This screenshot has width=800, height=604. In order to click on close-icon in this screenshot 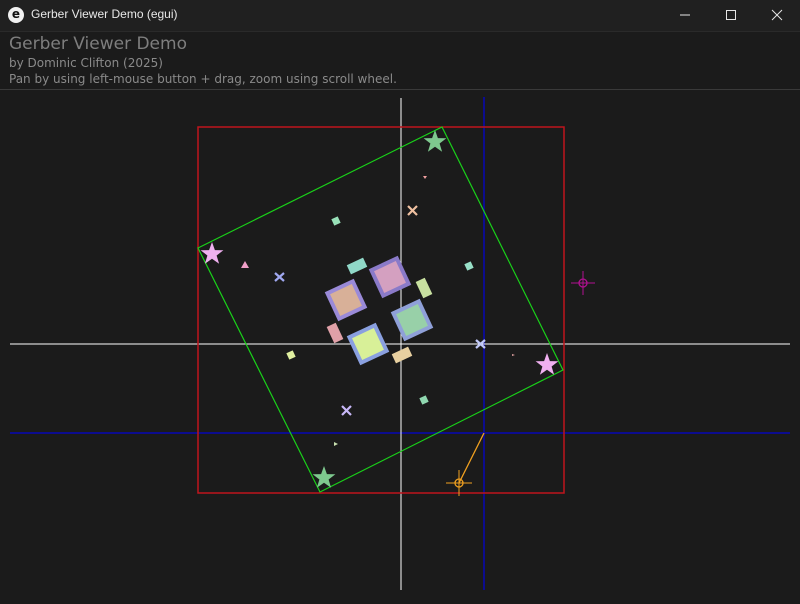, I will do `click(777, 15)`.